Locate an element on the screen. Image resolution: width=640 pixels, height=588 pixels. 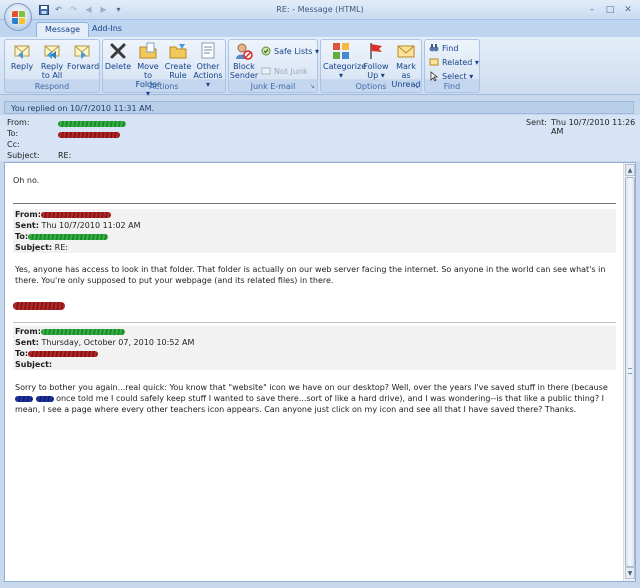
reply-icon is located at coordinates (22, 51).